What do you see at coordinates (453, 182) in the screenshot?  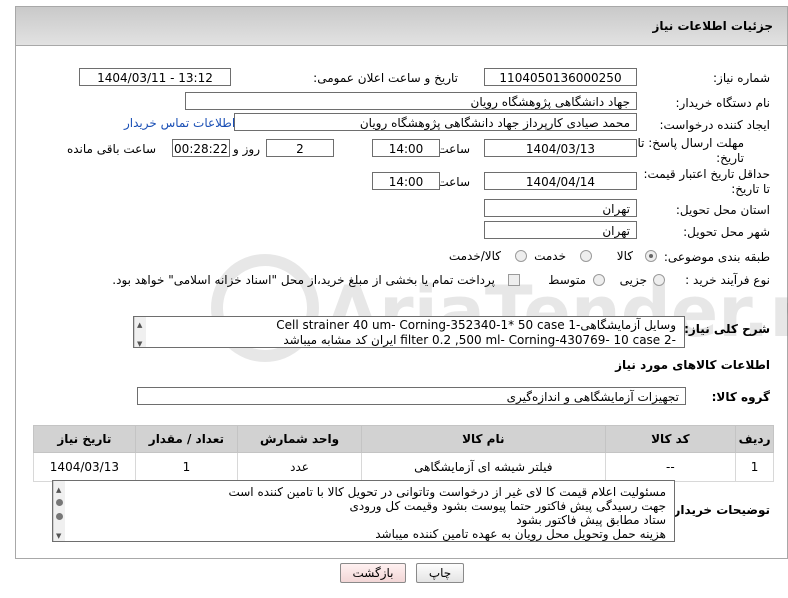 I see `validity-time-label: ساعت` at bounding box center [453, 182].